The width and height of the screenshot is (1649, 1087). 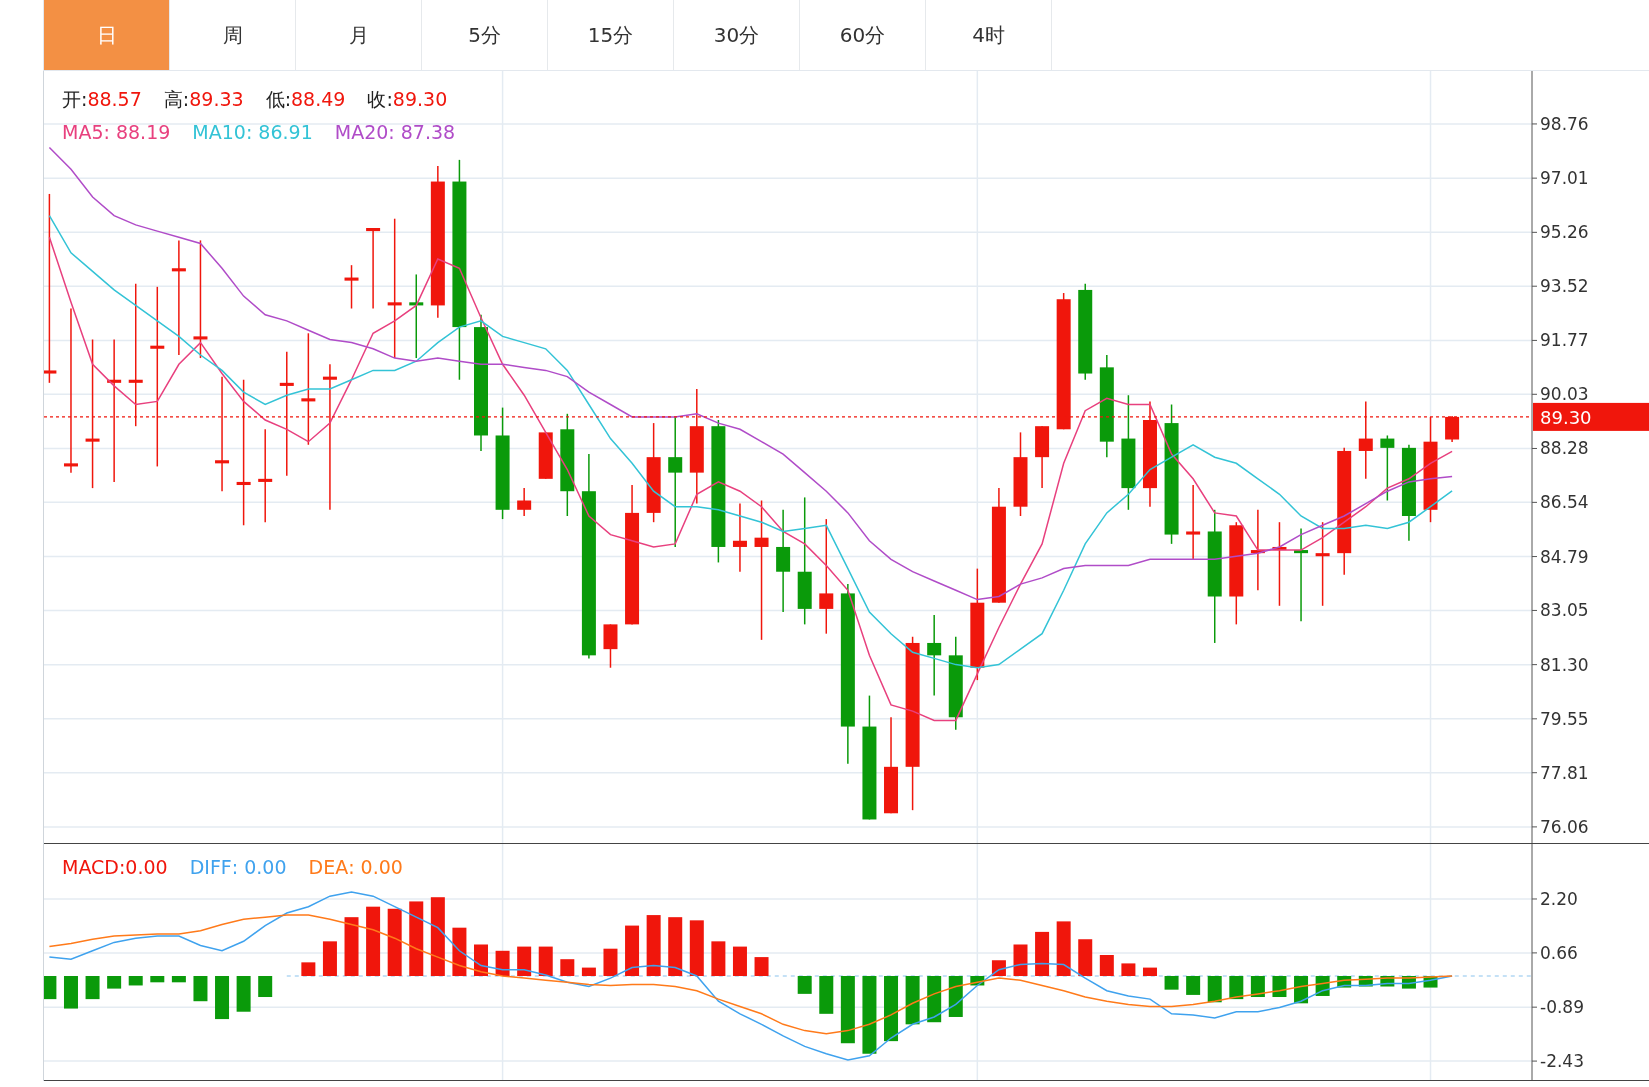 What do you see at coordinates (318, 99) in the screenshot?
I see `ohlc-value: 88.49` at bounding box center [318, 99].